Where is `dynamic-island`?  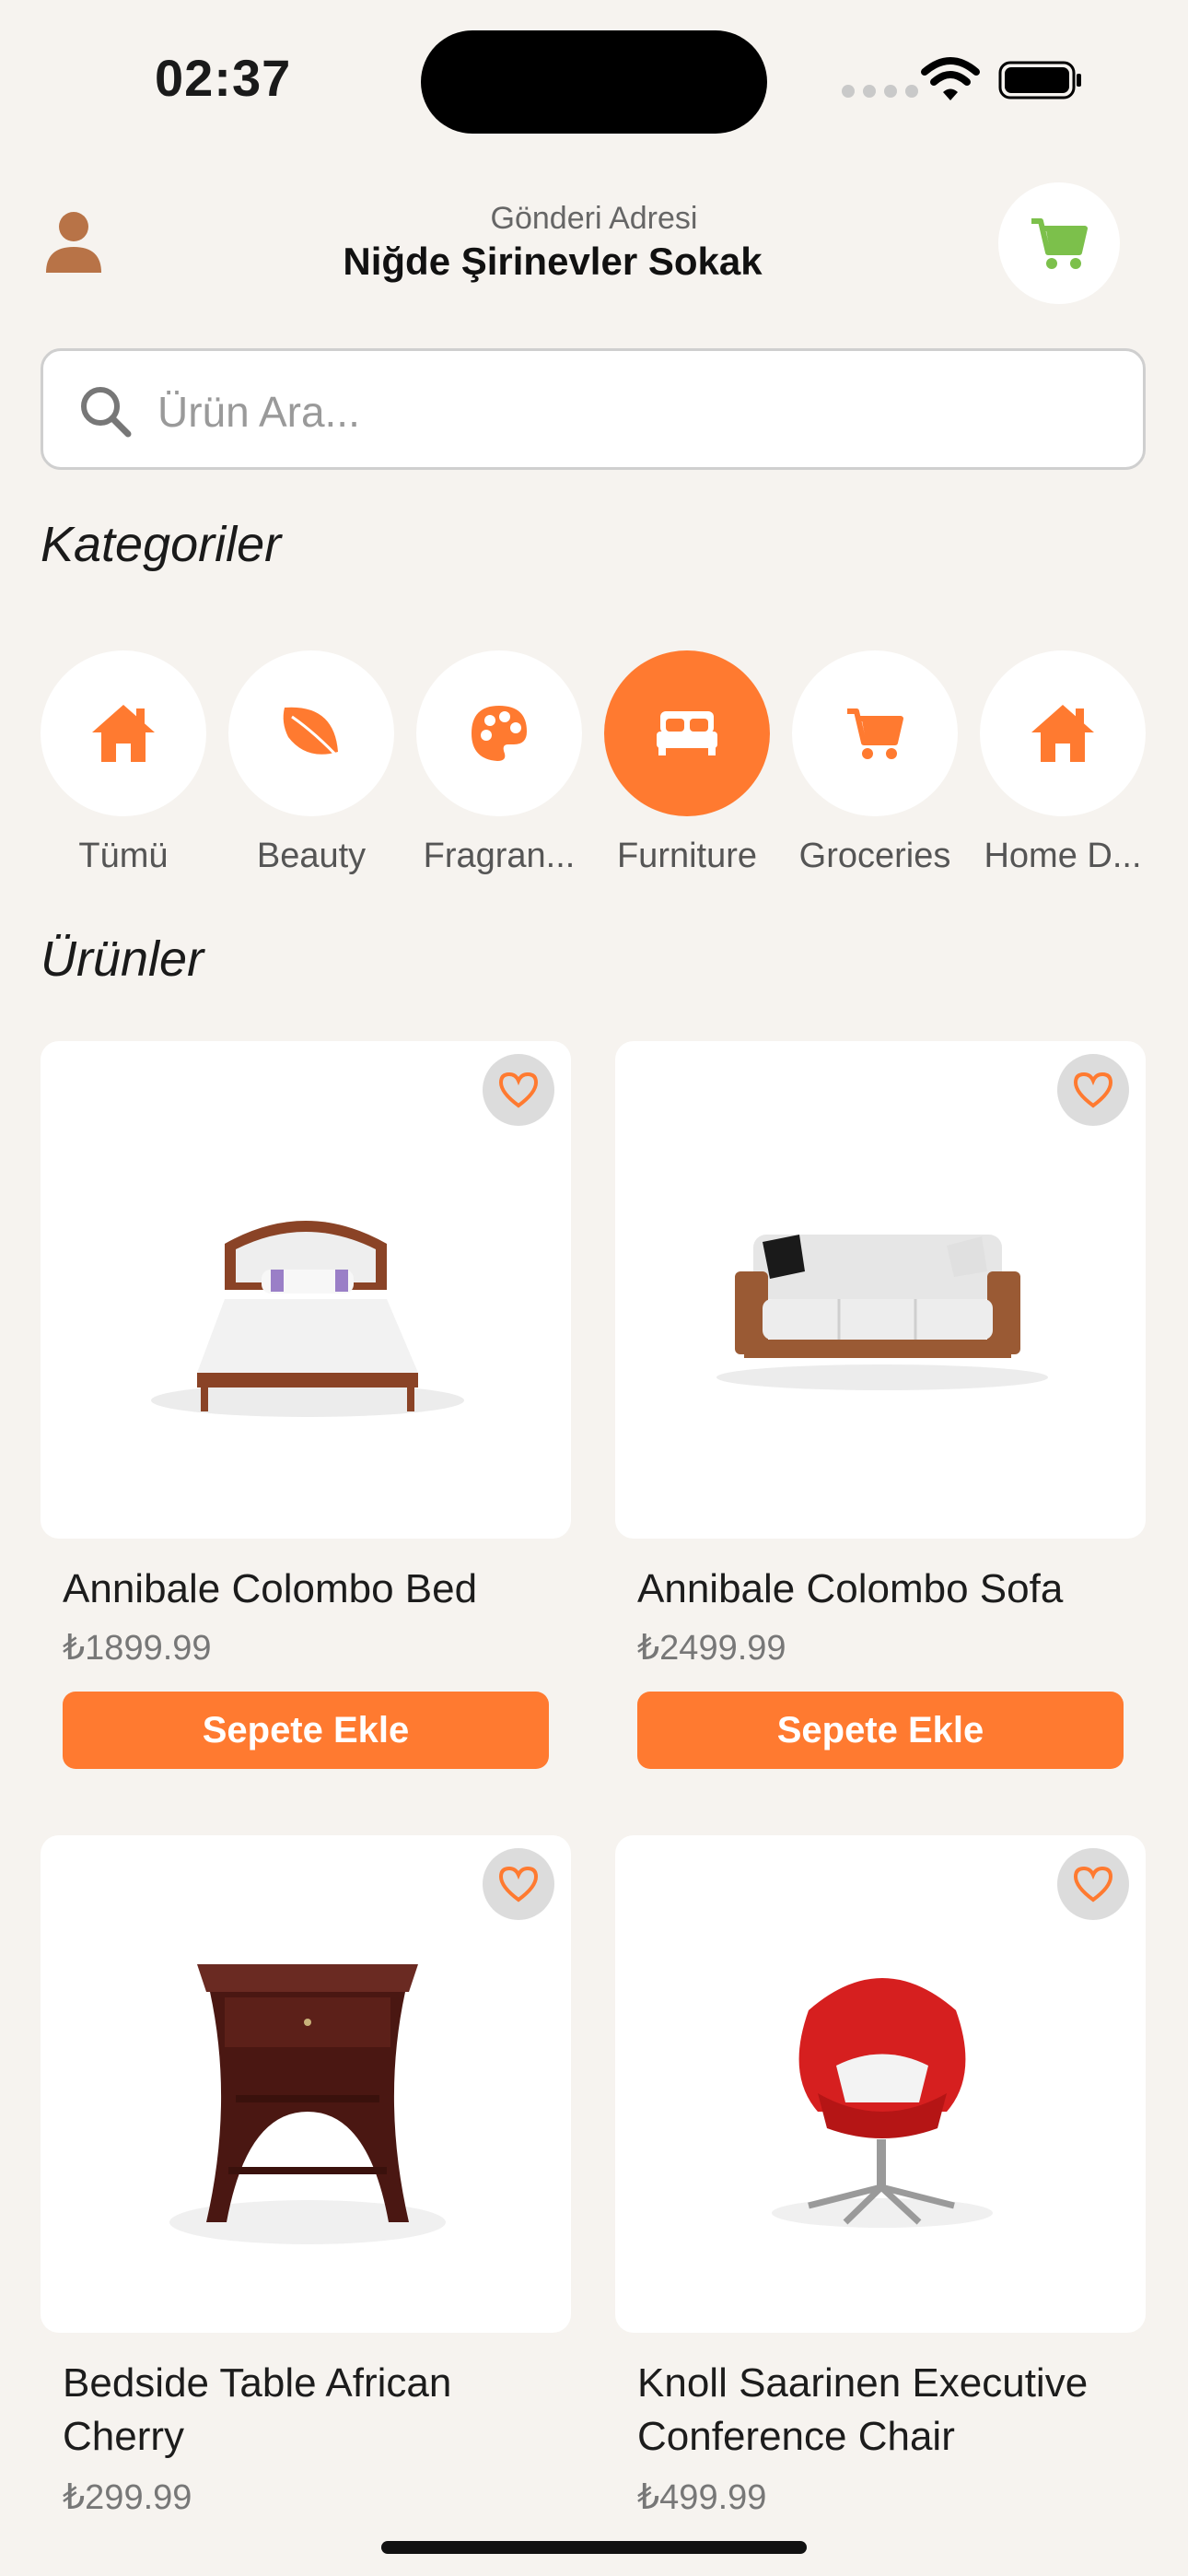 dynamic-island is located at coordinates (594, 82).